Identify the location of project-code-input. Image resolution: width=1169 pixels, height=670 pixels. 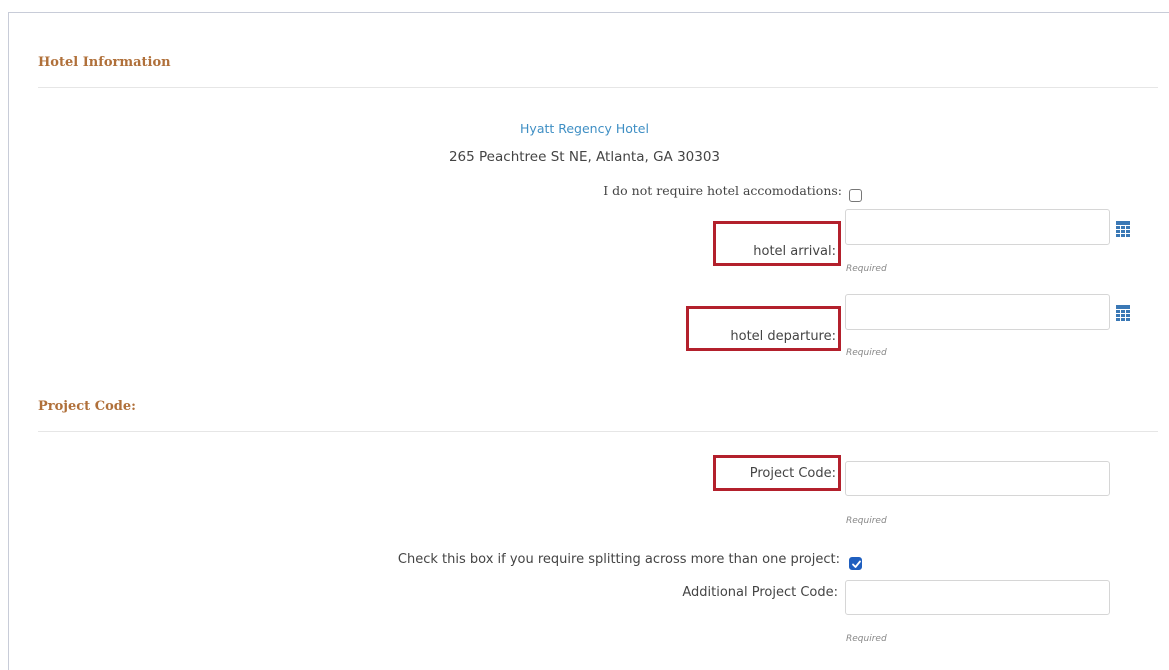
(977, 478).